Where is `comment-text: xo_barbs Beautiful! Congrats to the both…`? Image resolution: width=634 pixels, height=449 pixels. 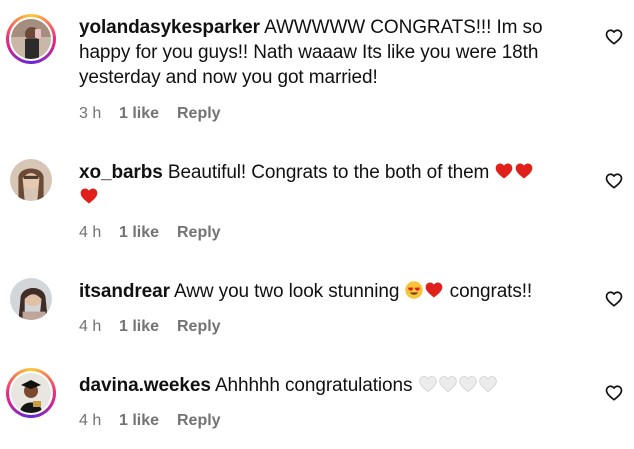 comment-text: xo_barbs Beautiful! Congrats to the both… is located at coordinates (329, 185).